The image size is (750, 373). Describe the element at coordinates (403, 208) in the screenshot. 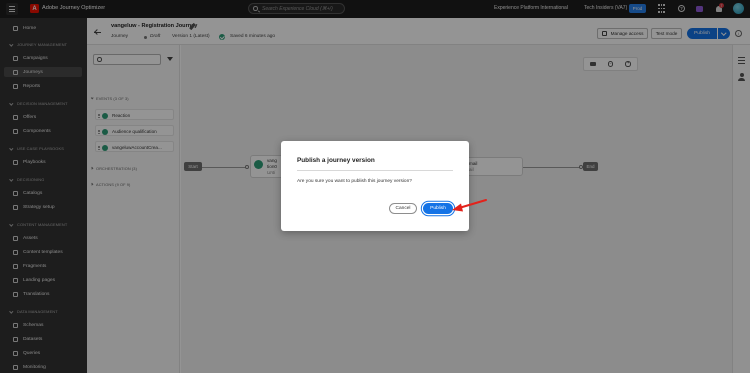

I see `dialog-cancel-button: Cancel` at that location.